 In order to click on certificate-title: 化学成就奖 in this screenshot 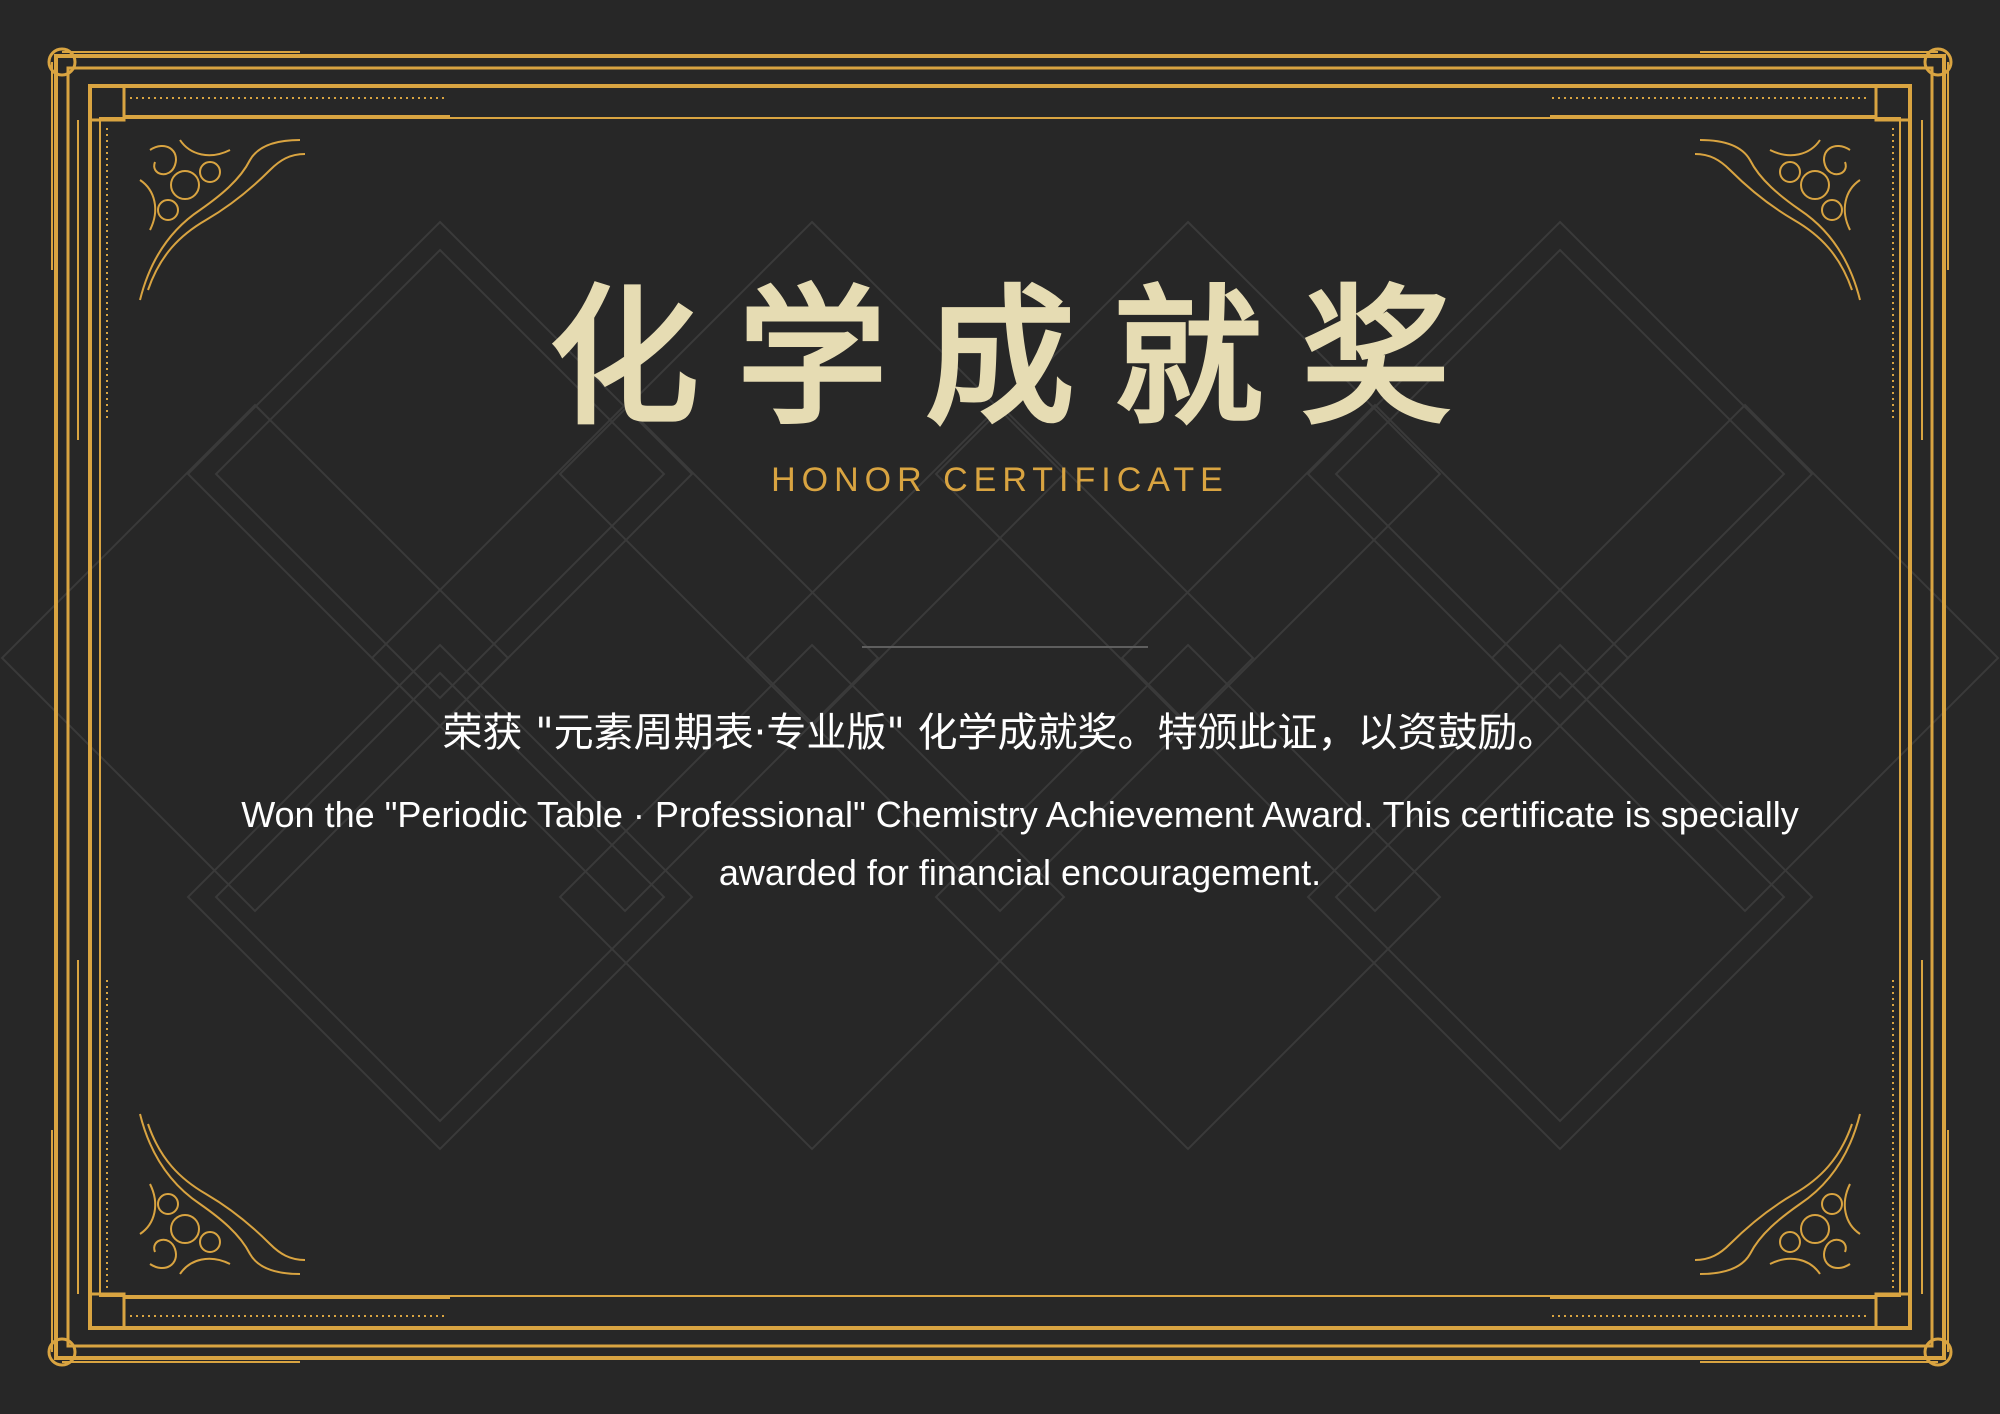, I will do `click(1018, 358)`.